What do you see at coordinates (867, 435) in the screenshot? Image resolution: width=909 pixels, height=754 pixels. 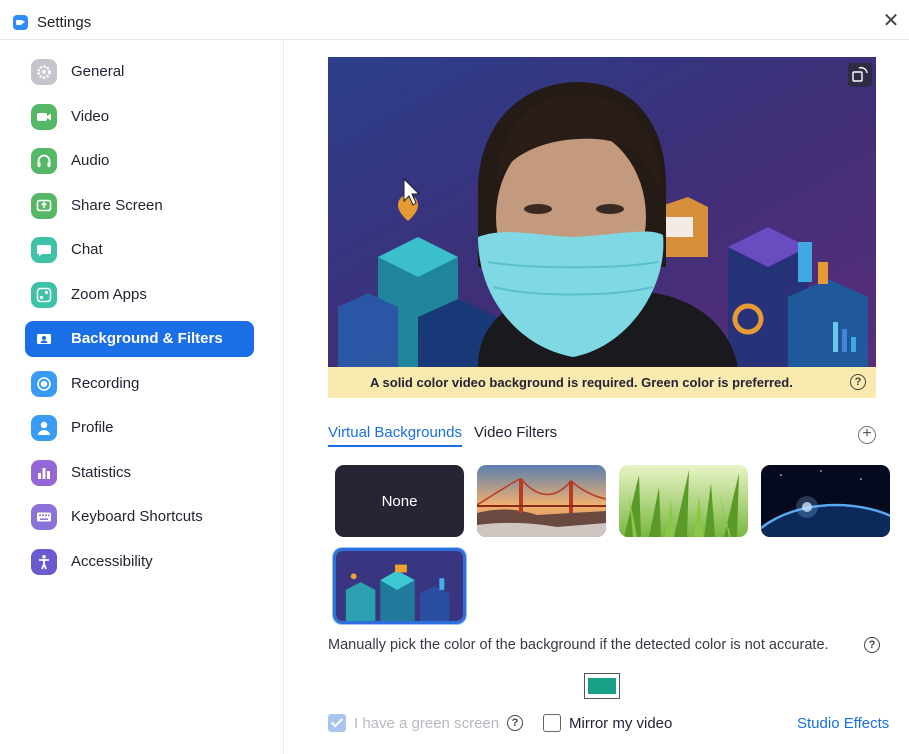 I see `add-background-icon: +` at bounding box center [867, 435].